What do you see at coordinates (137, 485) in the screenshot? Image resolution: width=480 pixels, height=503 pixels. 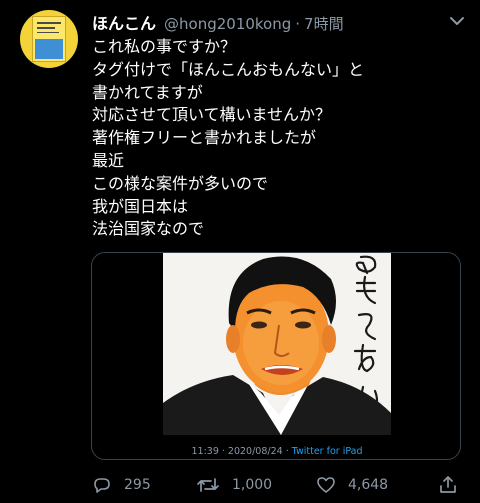 I see `reply-count: 295` at bounding box center [137, 485].